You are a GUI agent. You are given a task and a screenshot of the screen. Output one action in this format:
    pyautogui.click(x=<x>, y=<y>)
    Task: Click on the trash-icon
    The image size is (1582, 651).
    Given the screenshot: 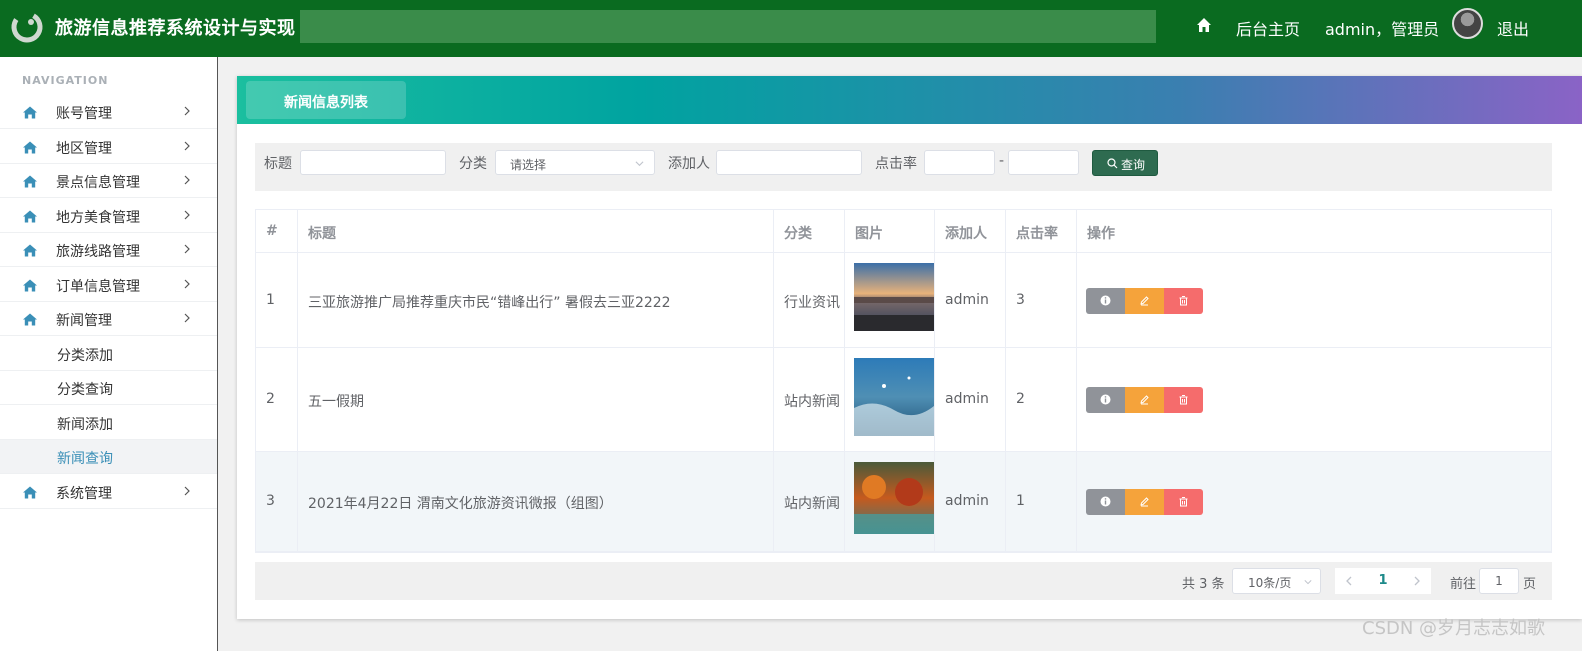 What is the action you would take?
    pyautogui.click(x=1183, y=502)
    